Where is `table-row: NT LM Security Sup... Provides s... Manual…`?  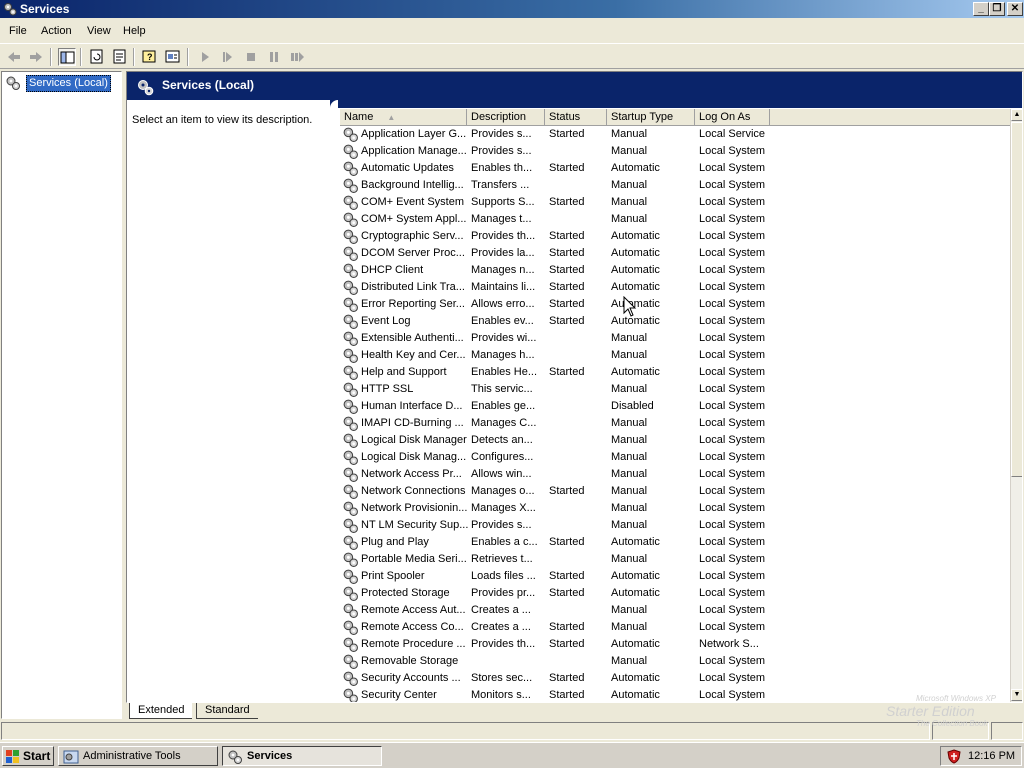
table-row: NT LM Security Sup... Provides s... Manual… is located at coordinates (675, 525).